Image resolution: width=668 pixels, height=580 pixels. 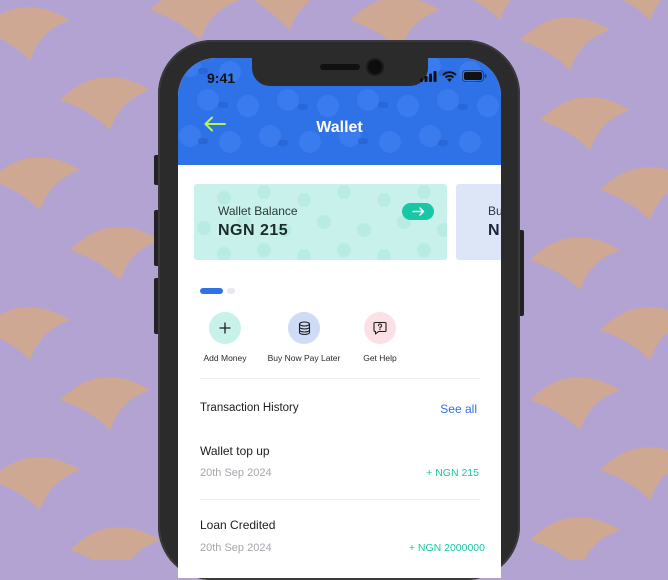 I want to click on carousel-dot, so click(x=231, y=291).